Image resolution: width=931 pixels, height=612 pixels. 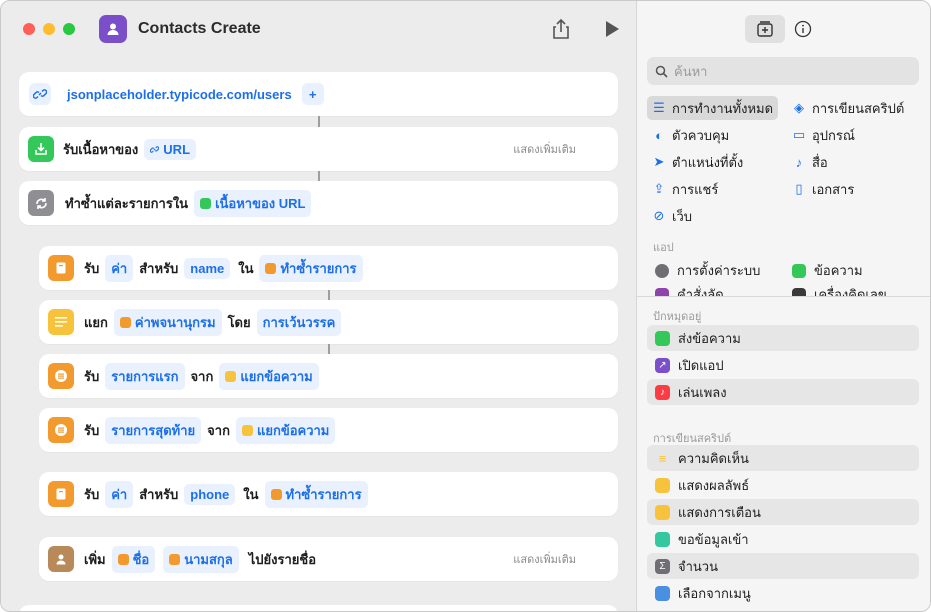 I want to click on get-contents-action: รับเนื้อหาของ URL แสดงเพิ่มเติม, so click(x=318, y=149).